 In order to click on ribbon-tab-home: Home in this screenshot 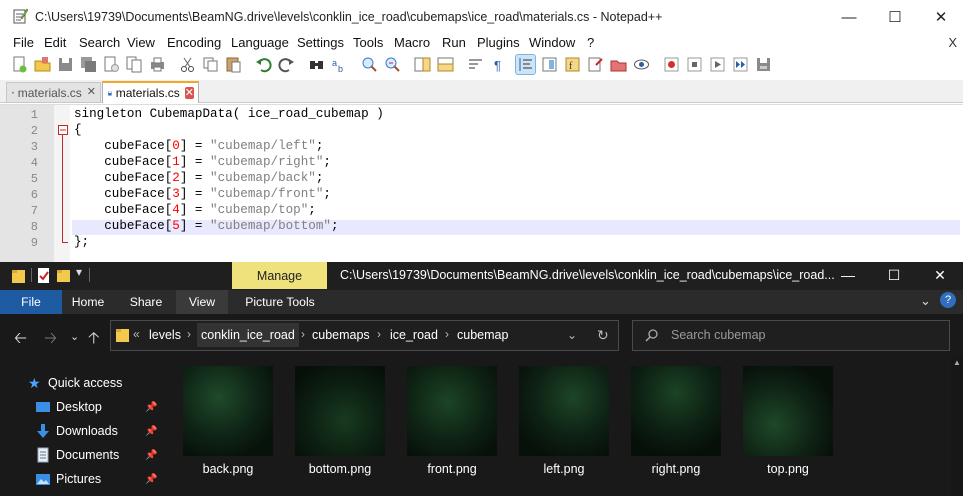, I will do `click(88, 302)`.